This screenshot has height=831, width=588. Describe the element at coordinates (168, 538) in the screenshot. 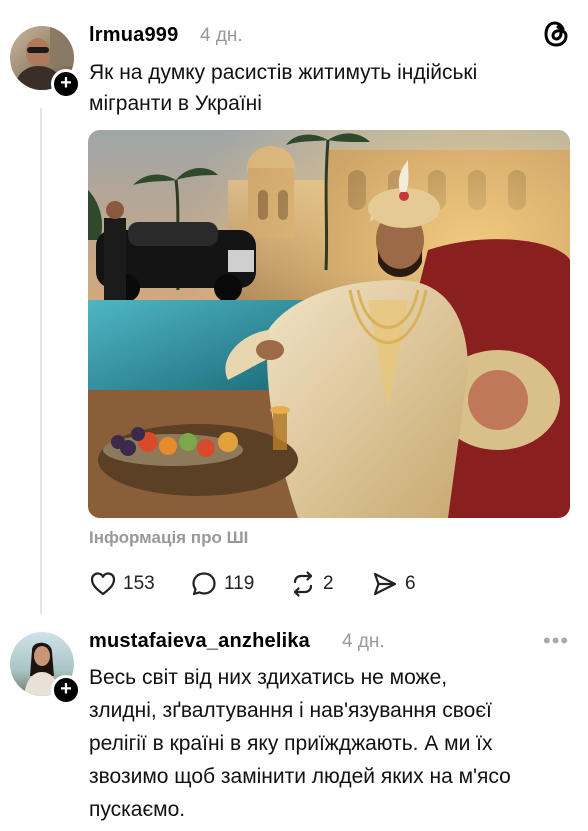

I see `ai-info-link: Інформація про ШІ` at that location.